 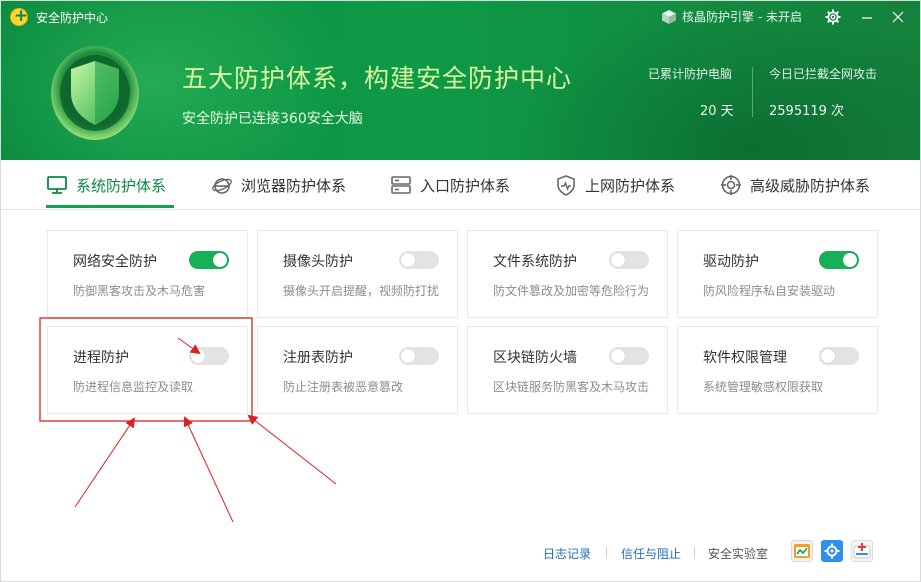 What do you see at coordinates (57, 185) in the screenshot?
I see `monitor-icon` at bounding box center [57, 185].